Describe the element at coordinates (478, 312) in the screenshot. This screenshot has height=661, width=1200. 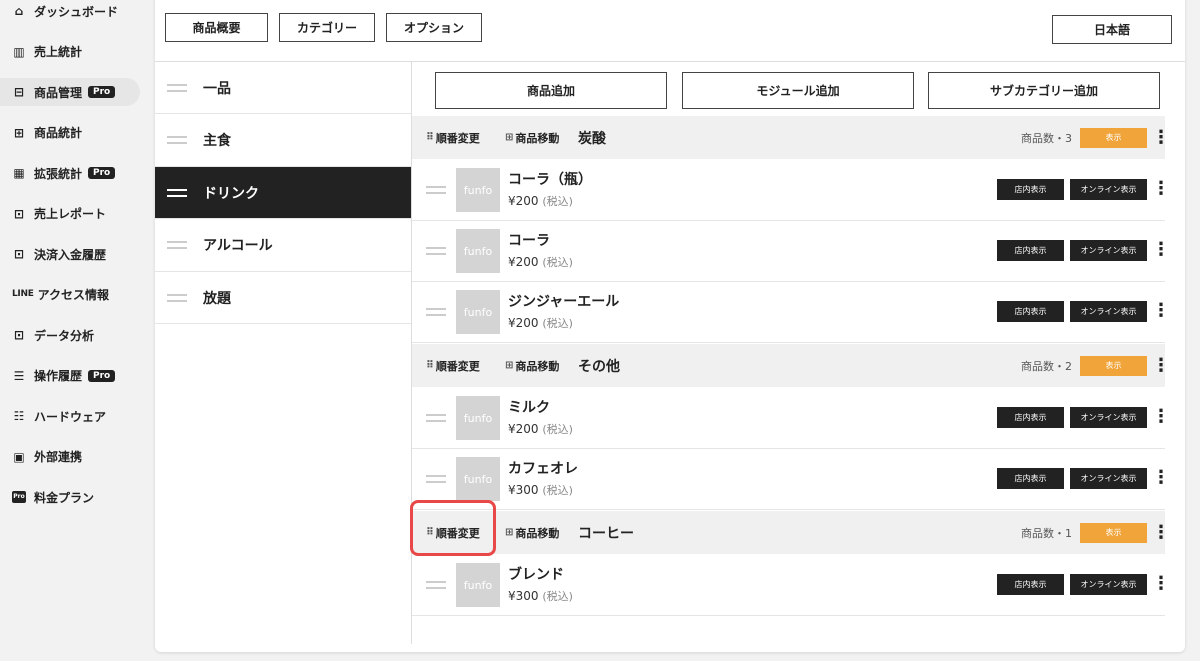
I see `product-thumbnail: funfo` at that location.